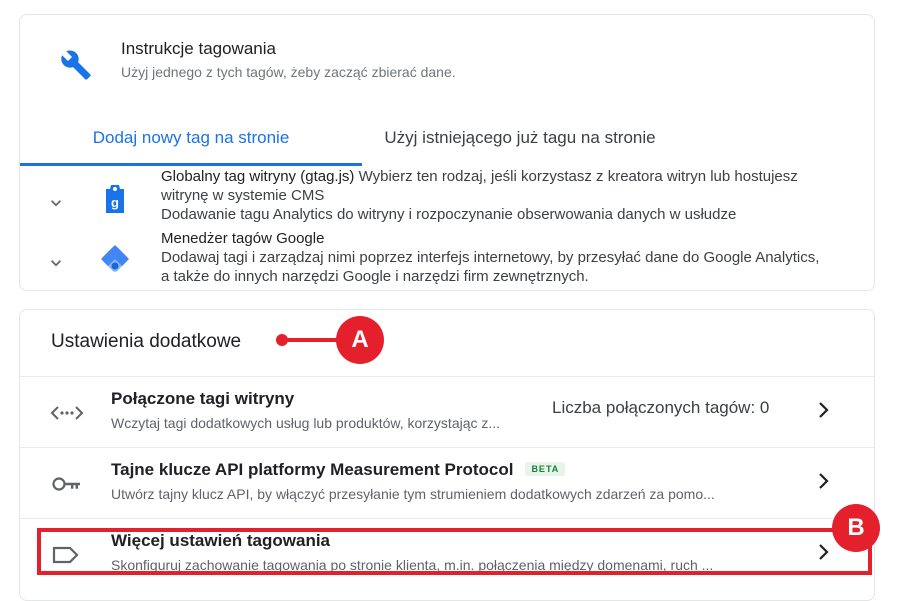 The image size is (897, 601). I want to click on row-title: Połączone tagi witryny, so click(203, 398).